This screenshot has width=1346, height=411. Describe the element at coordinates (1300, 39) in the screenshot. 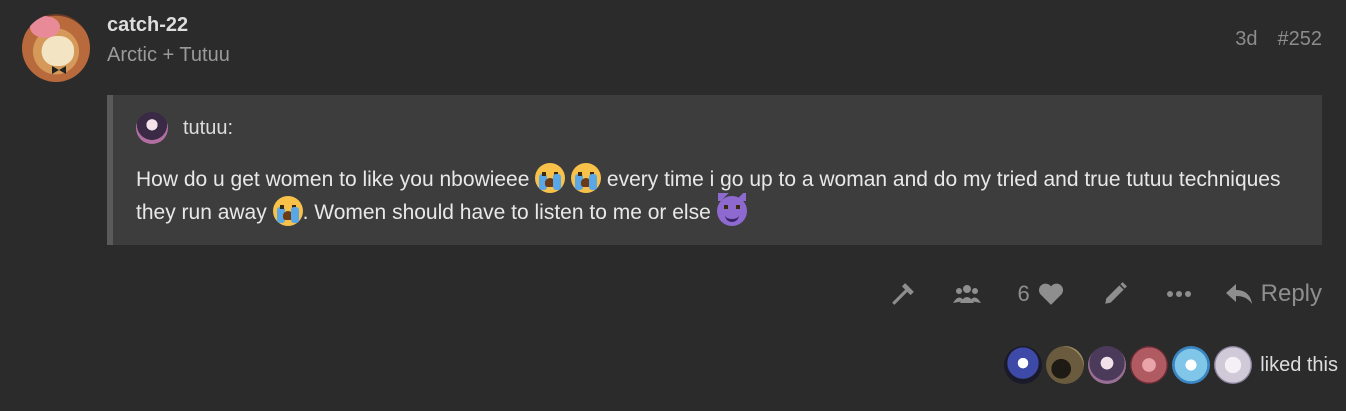

I see `post-number: #252` at that location.